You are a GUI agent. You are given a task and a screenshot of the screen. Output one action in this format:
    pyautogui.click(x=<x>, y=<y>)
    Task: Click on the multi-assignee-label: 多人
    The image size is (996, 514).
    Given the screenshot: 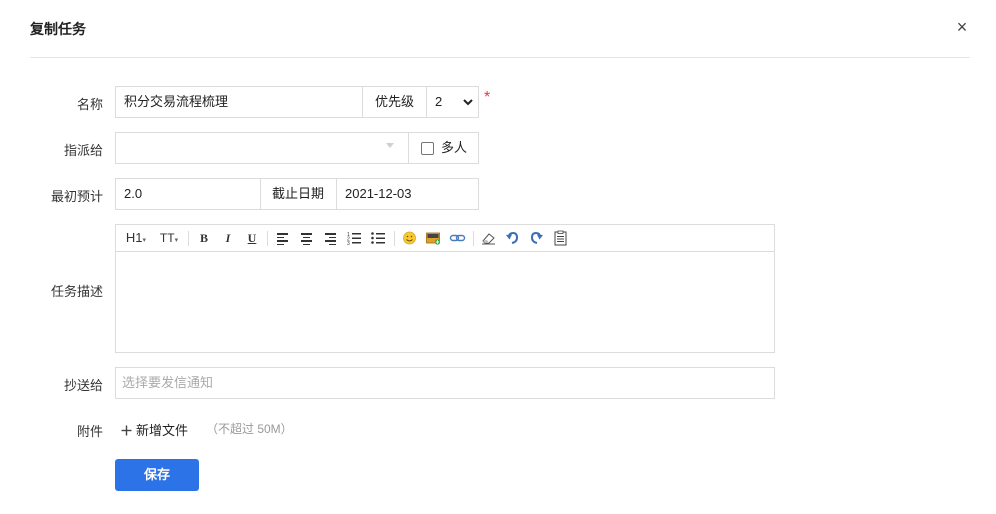 What is the action you would take?
    pyautogui.click(x=454, y=147)
    